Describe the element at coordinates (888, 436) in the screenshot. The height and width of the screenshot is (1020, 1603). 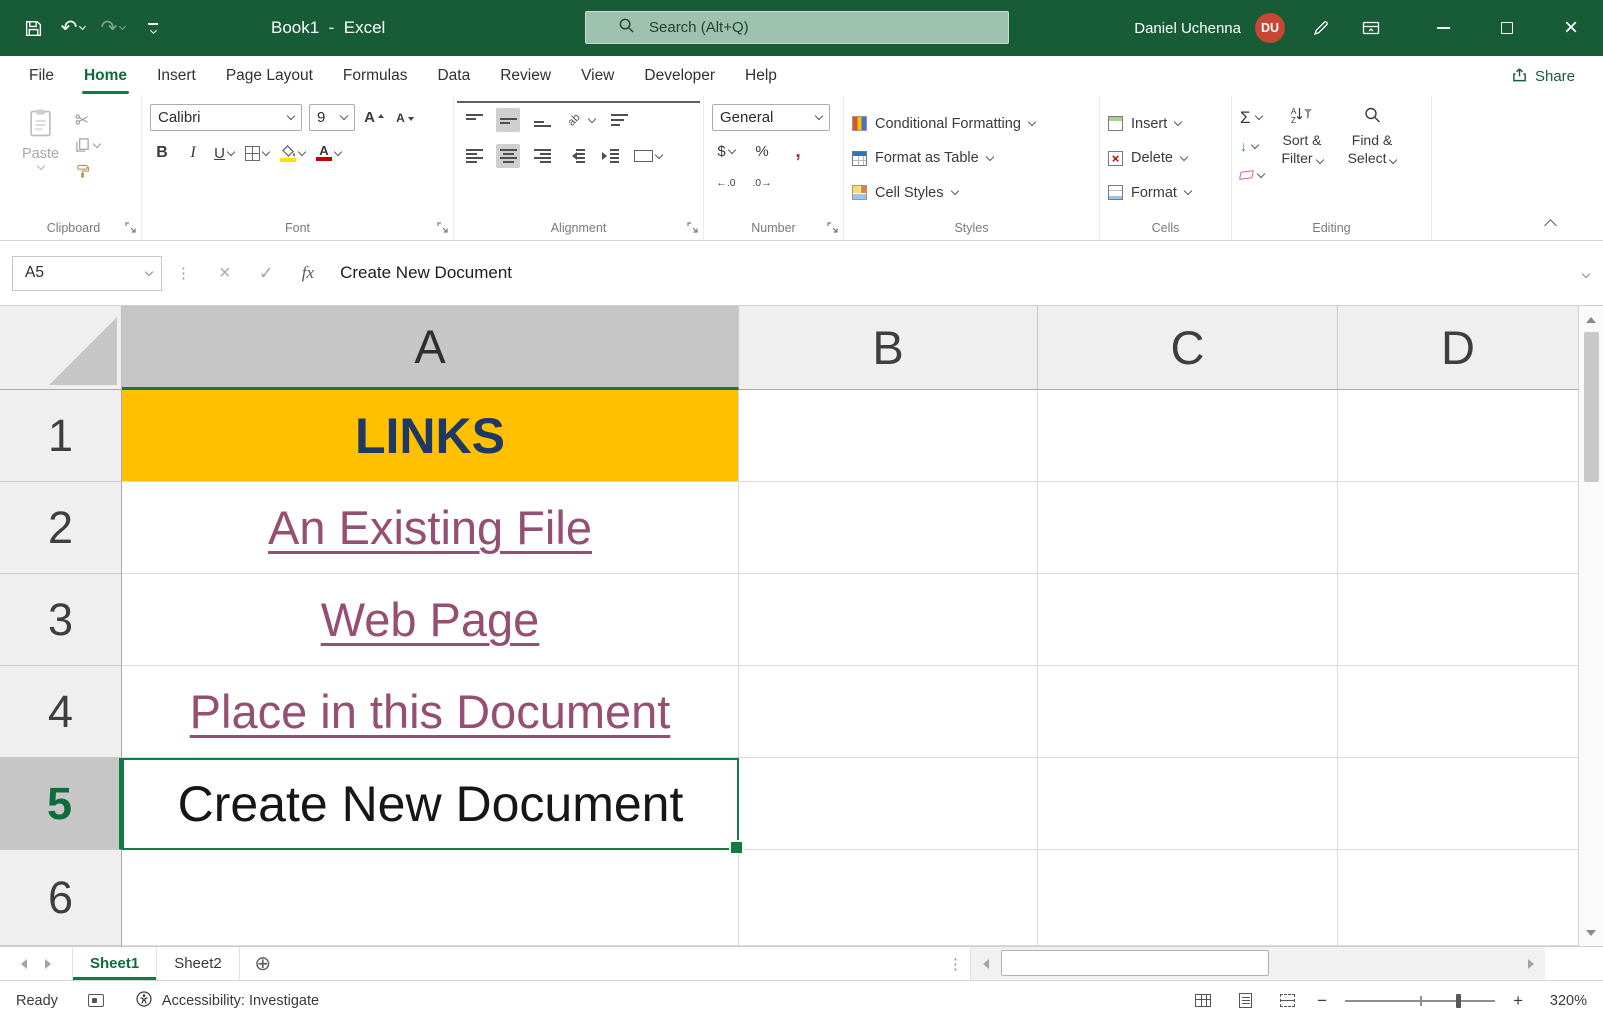
I see `cell-B1` at that location.